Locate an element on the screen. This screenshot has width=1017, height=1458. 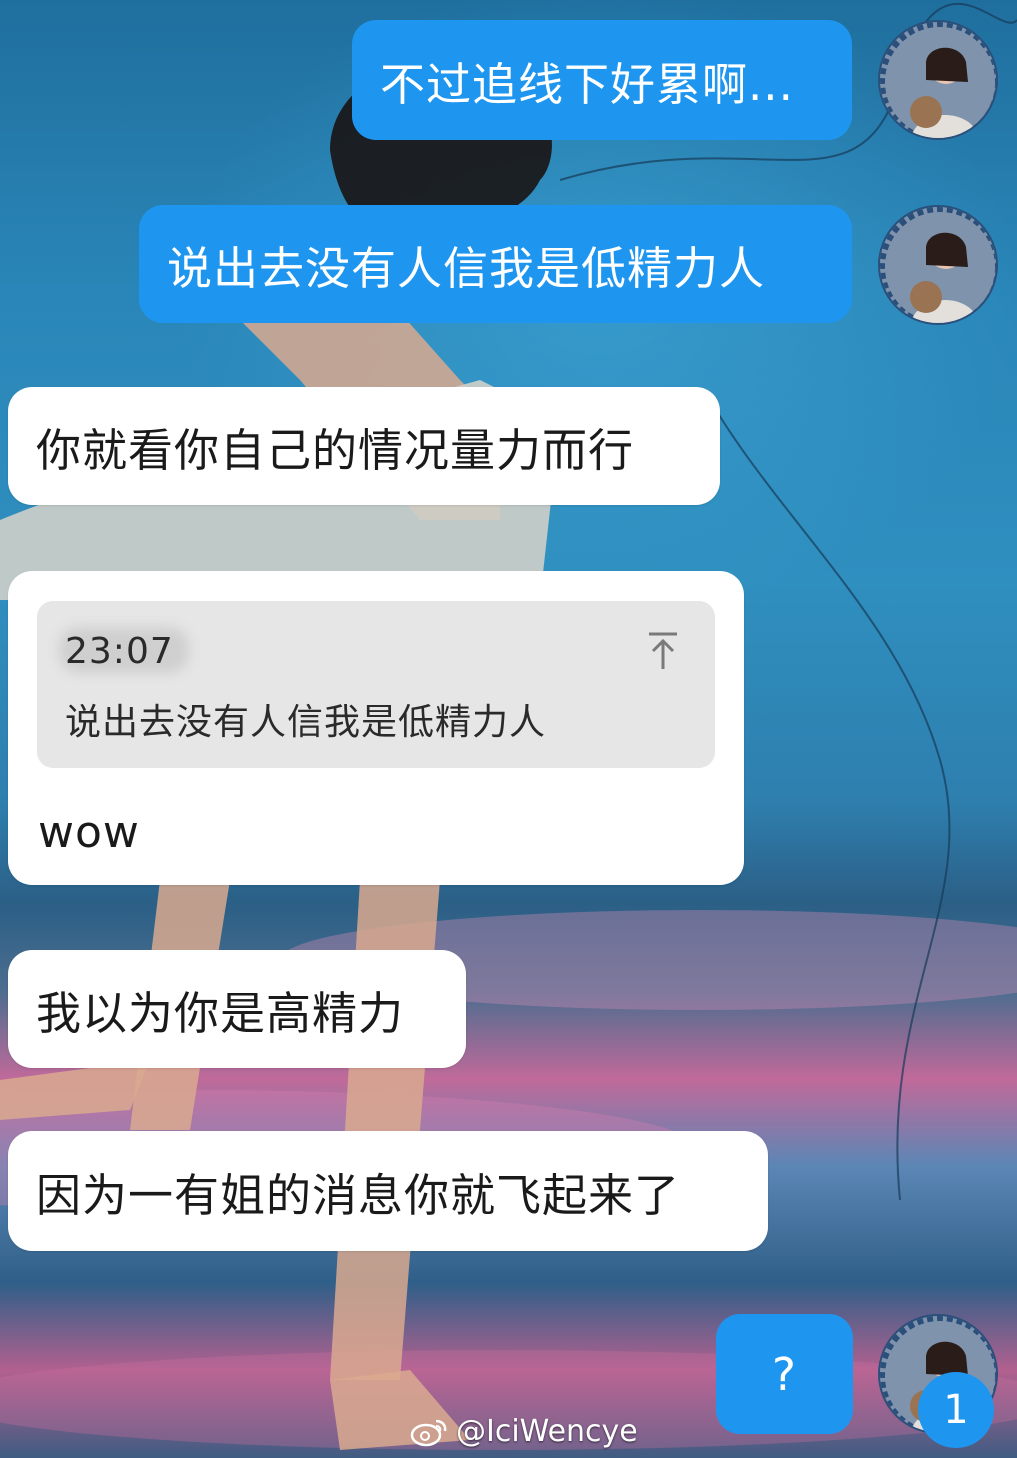
jump-to-quote-icon is located at coordinates (663, 651).